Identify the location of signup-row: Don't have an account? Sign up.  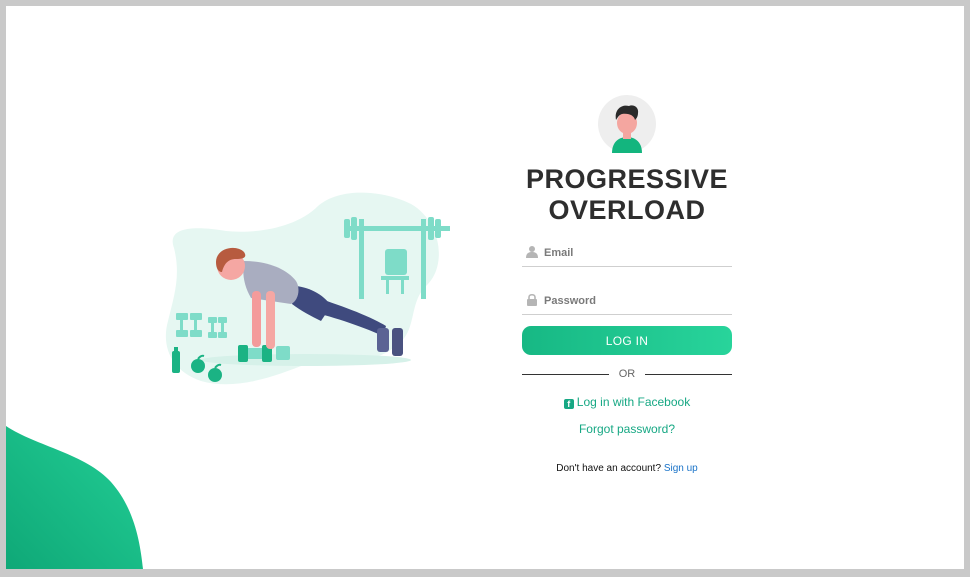
(627, 469).